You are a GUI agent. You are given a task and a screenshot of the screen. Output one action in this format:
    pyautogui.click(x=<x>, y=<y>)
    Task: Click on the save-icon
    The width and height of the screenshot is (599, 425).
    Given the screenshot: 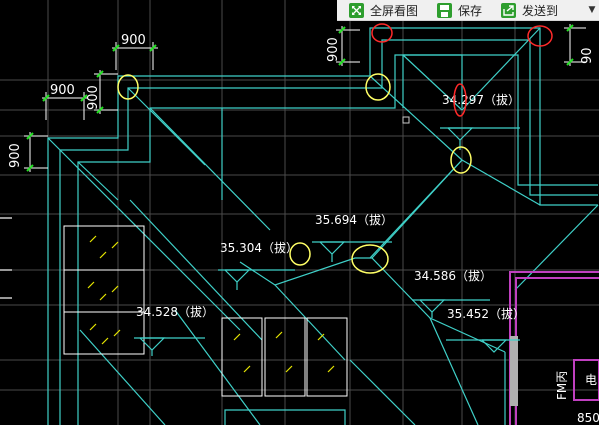 What is the action you would take?
    pyautogui.click(x=445, y=10)
    